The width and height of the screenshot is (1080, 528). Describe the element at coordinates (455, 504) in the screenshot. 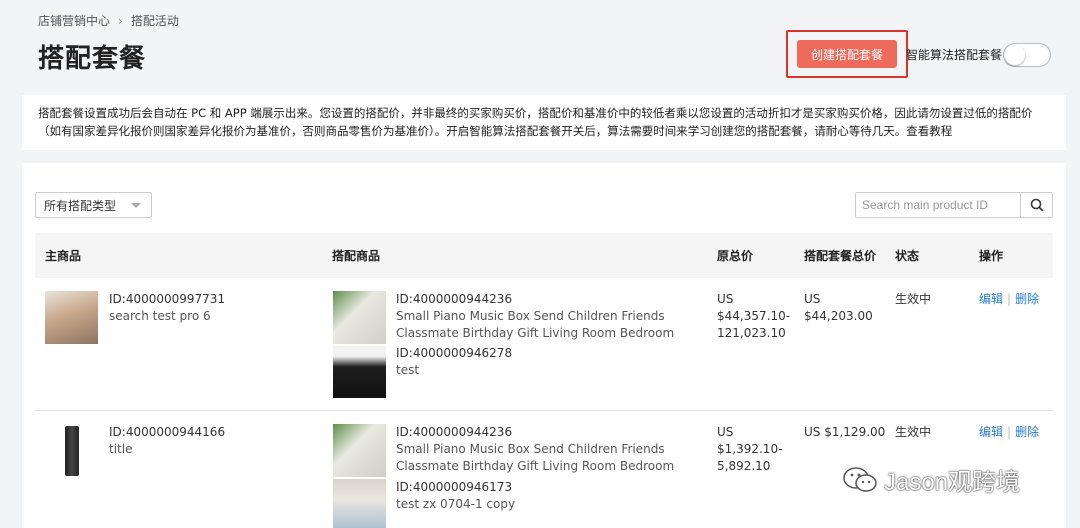

I see `matched-item-title: test zx 0704-1 copy` at that location.